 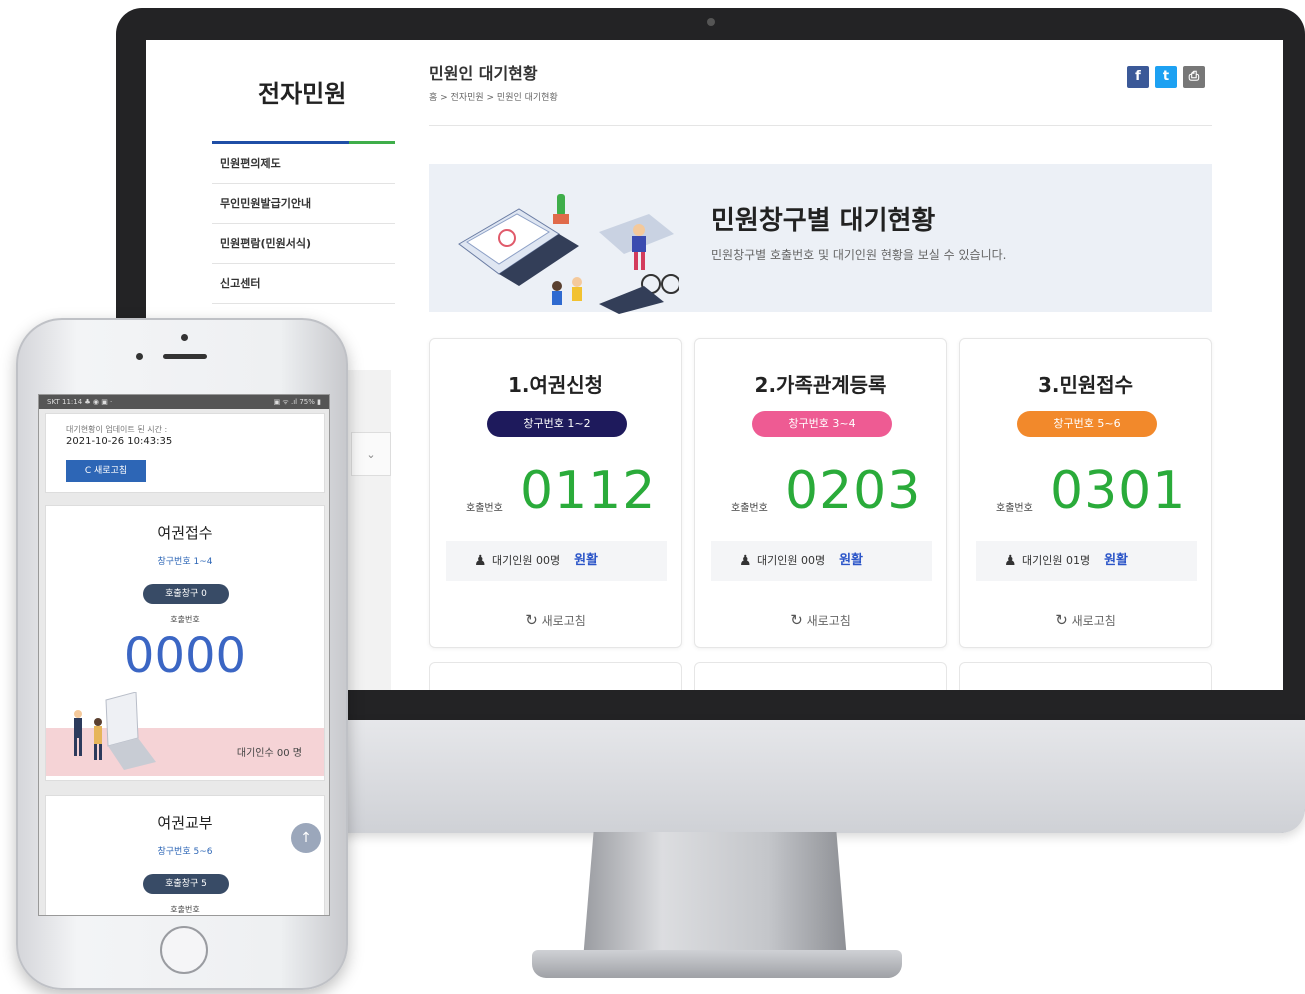 What do you see at coordinates (493, 96) in the screenshot?
I see `breadcrumb: 홈 > 전자민원 > 민원인 대기현황` at bounding box center [493, 96].